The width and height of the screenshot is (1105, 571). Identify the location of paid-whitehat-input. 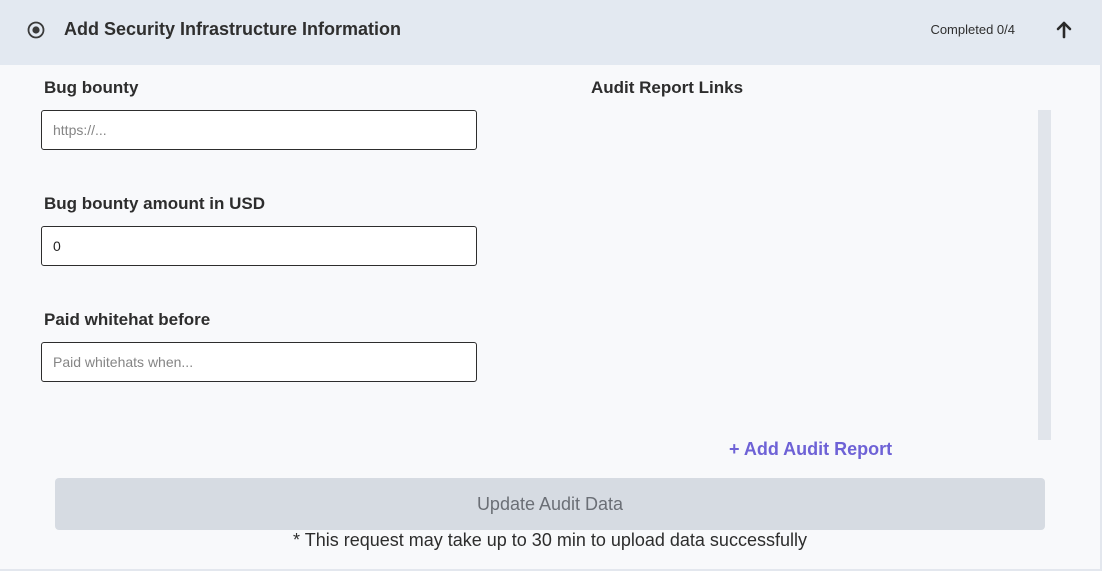
(259, 362).